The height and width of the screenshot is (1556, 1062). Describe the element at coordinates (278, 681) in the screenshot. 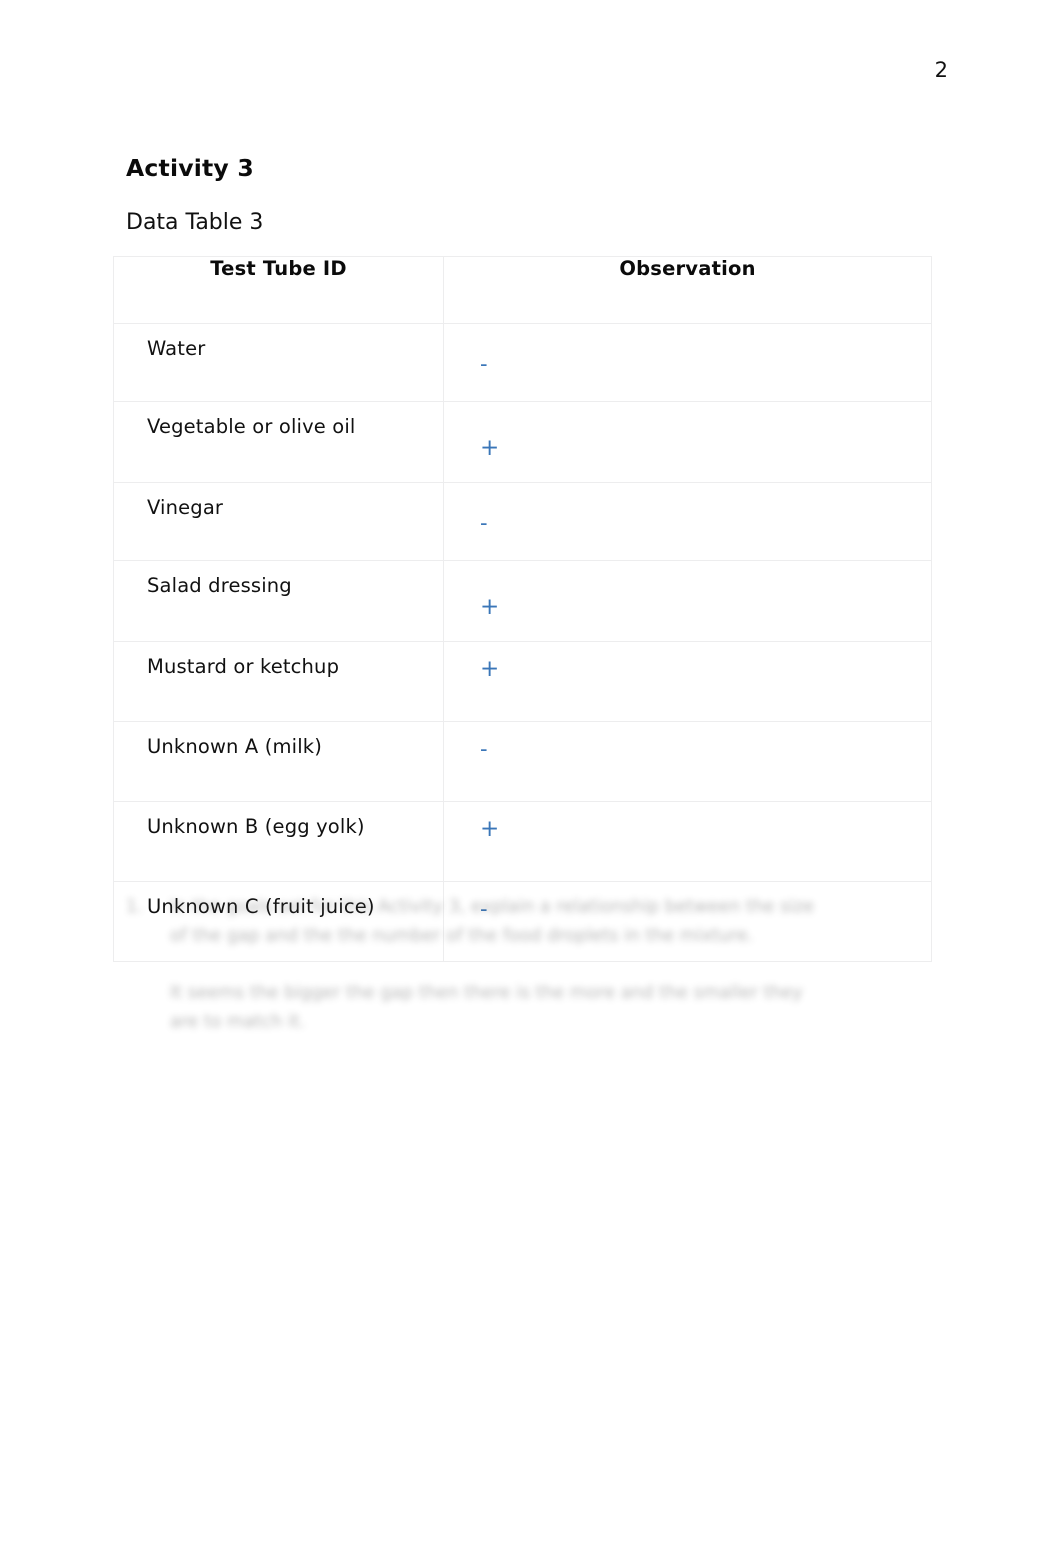

I see `cell-test-tube-id: Mustard or ketchup` at that location.